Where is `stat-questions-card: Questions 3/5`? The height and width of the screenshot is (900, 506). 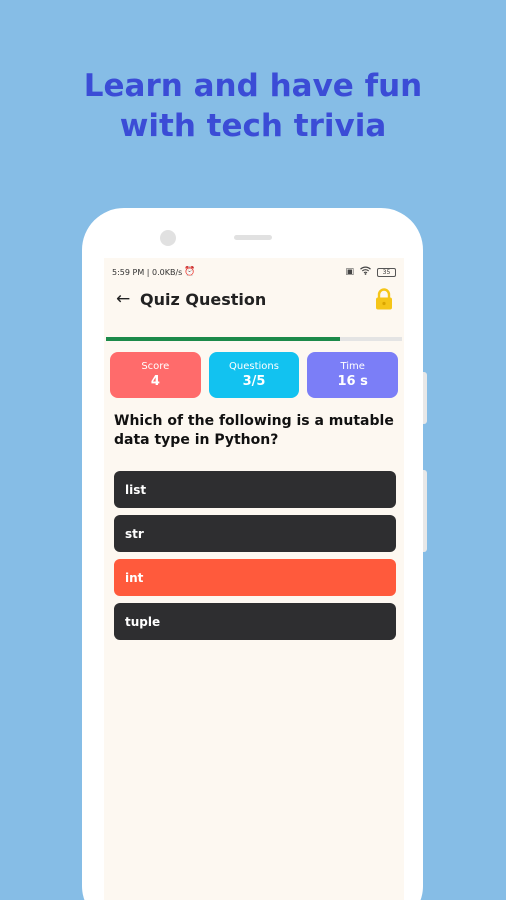
stat-questions-card: Questions 3/5 is located at coordinates (254, 375).